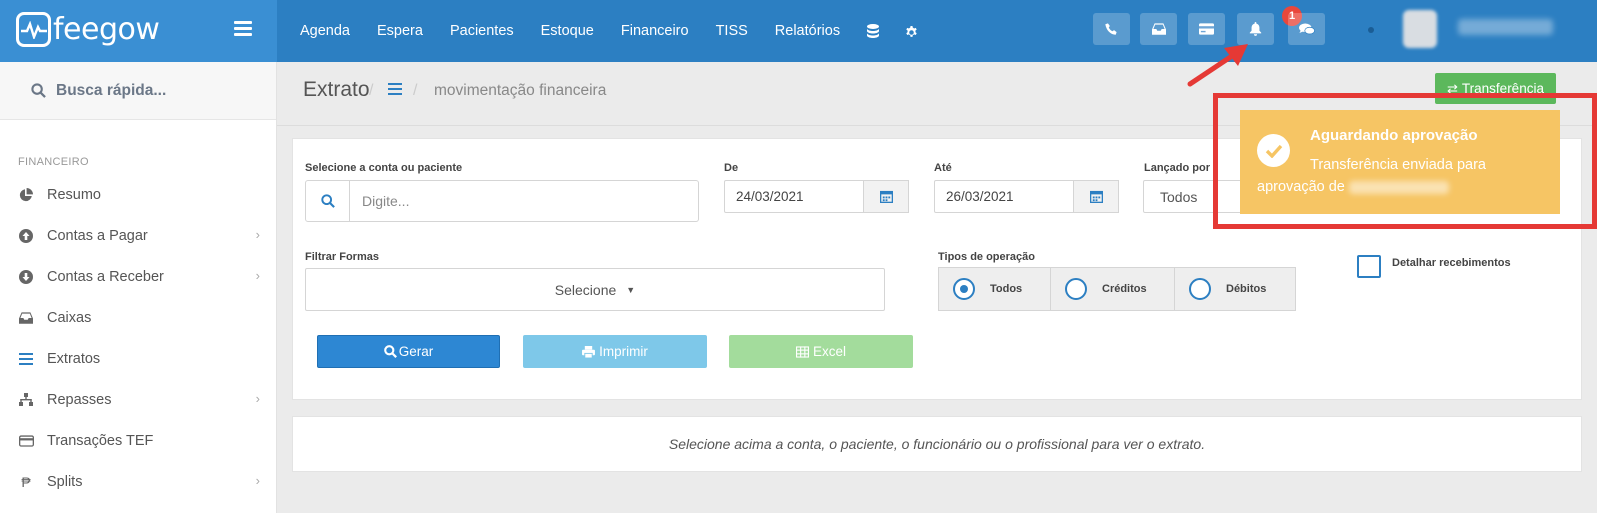 The width and height of the screenshot is (1597, 513). Describe the element at coordinates (520, 90) in the screenshot. I see `breadcrumb: movimentação financeira` at that location.